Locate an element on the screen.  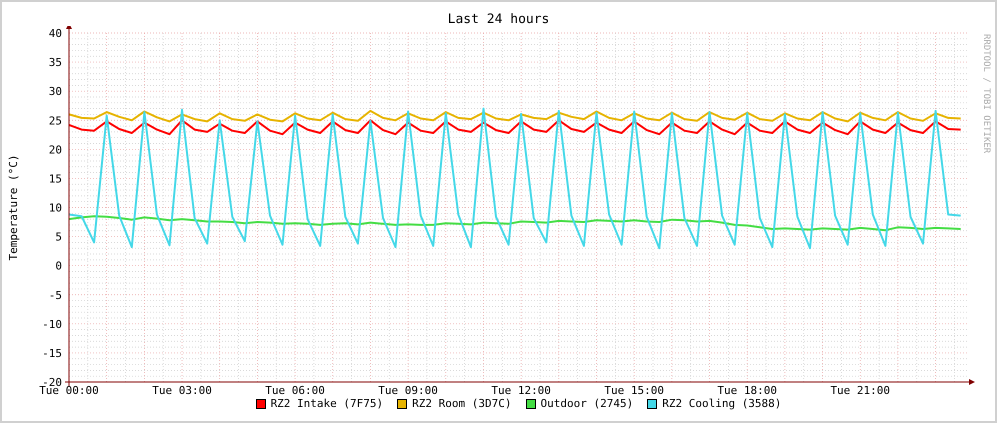
y-tick-label: 0 is located at coordinates (58, 266).